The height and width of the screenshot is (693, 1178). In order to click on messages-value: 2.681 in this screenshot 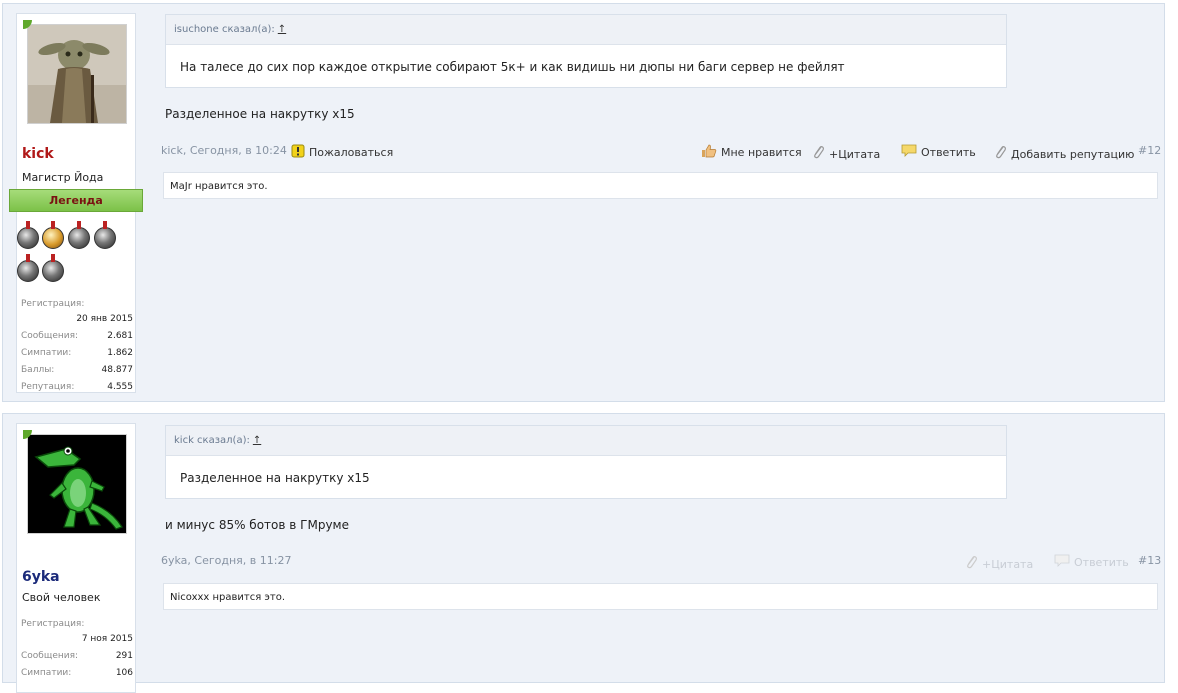, I will do `click(120, 336)`.